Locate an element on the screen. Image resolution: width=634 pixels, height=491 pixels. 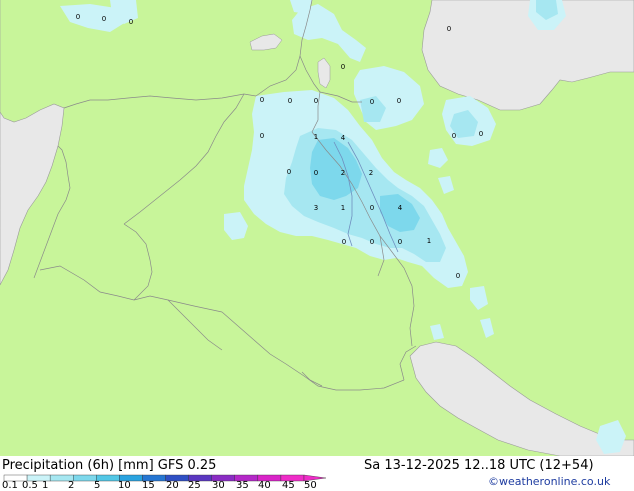
station-value: 3 is located at coordinates (316, 208).